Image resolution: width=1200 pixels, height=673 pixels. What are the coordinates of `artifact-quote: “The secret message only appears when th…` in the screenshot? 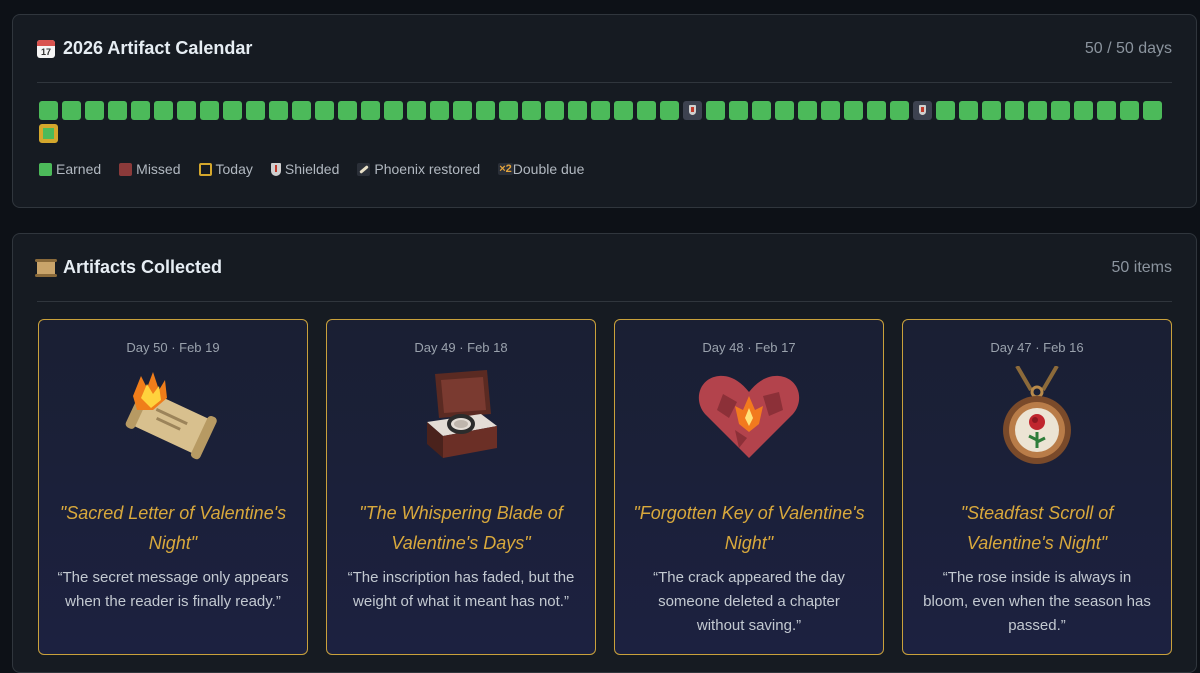 It's located at (173, 589).